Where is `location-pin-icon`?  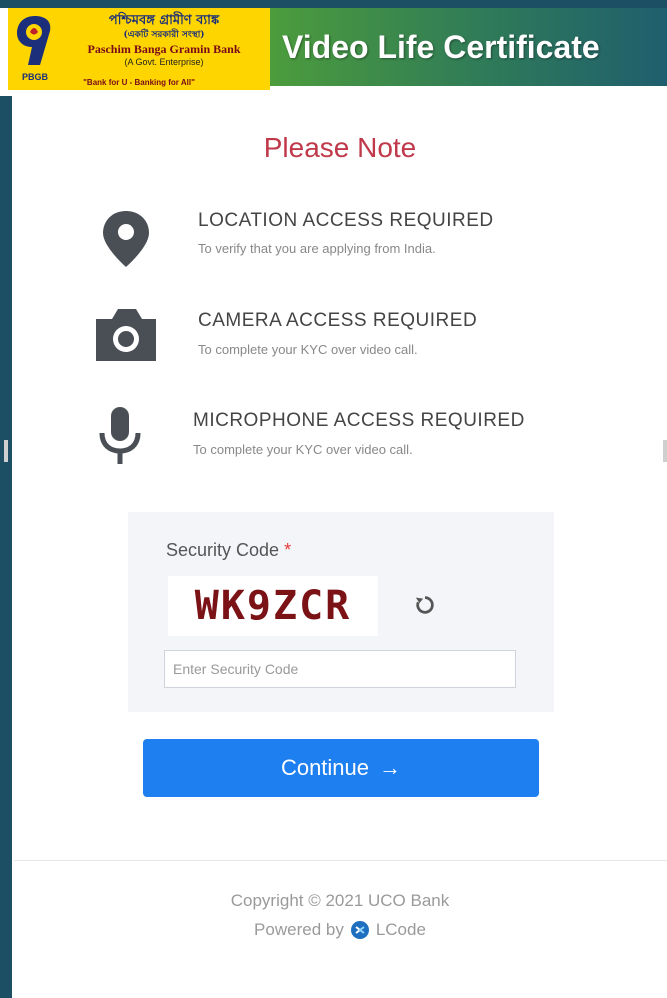
location-pin-icon is located at coordinates (126, 239).